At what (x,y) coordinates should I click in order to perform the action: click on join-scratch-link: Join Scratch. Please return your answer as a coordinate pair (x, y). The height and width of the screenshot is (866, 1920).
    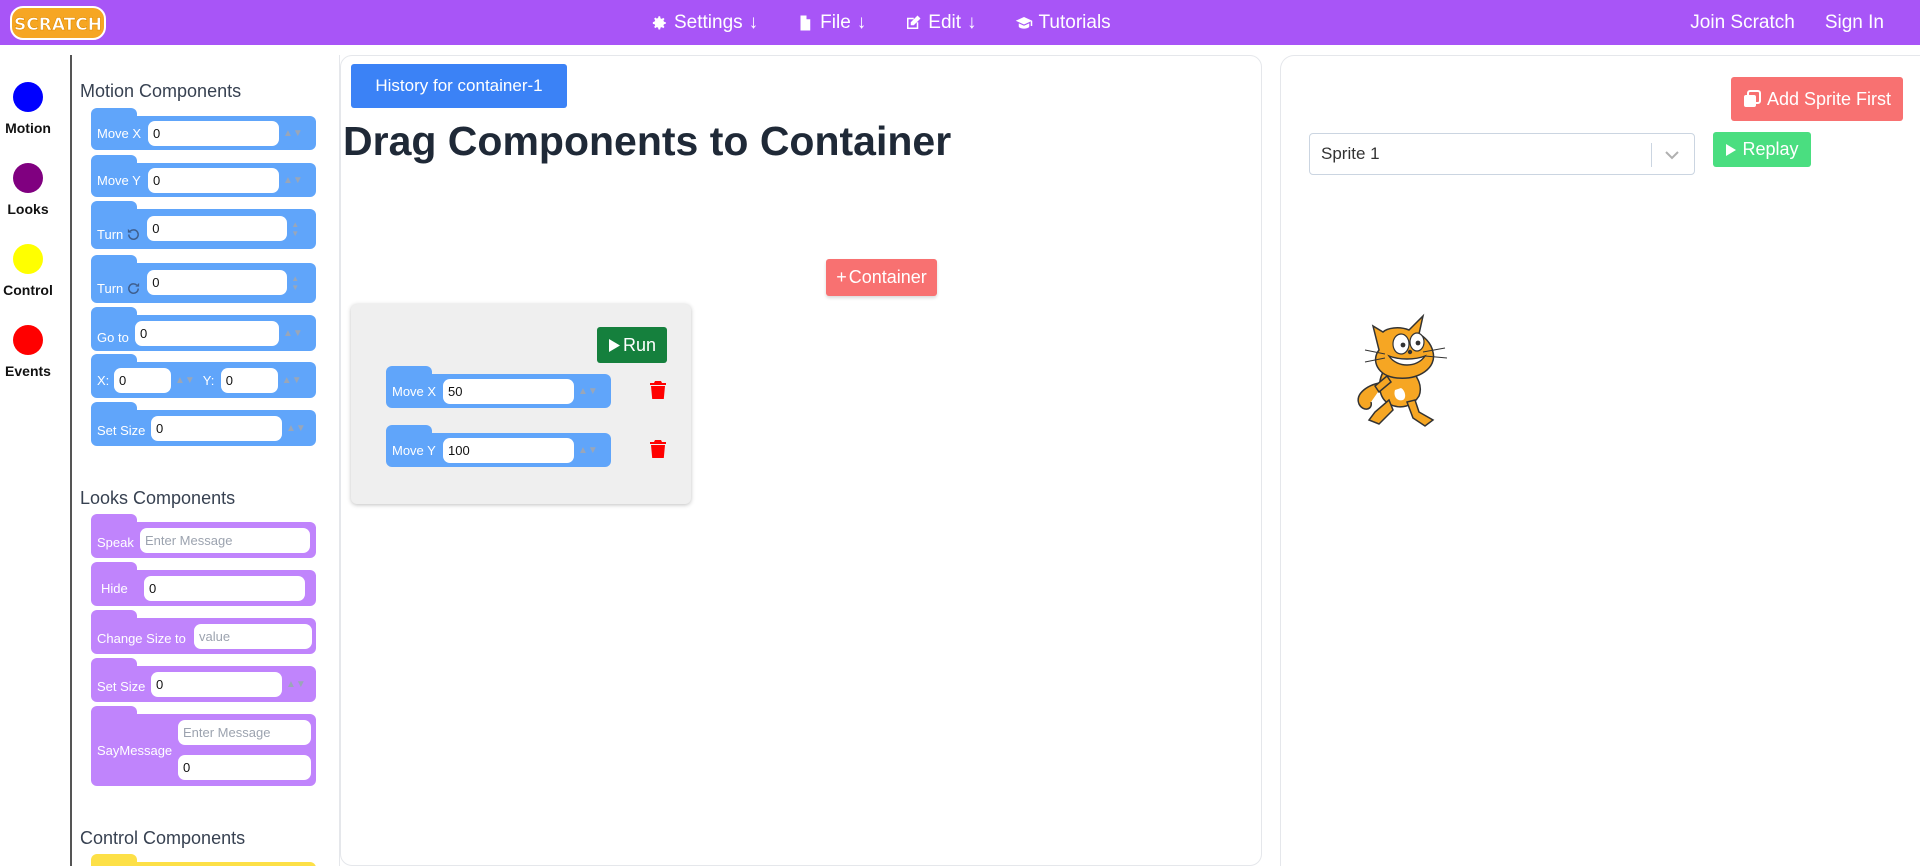
    Looking at the image, I should click on (1742, 23).